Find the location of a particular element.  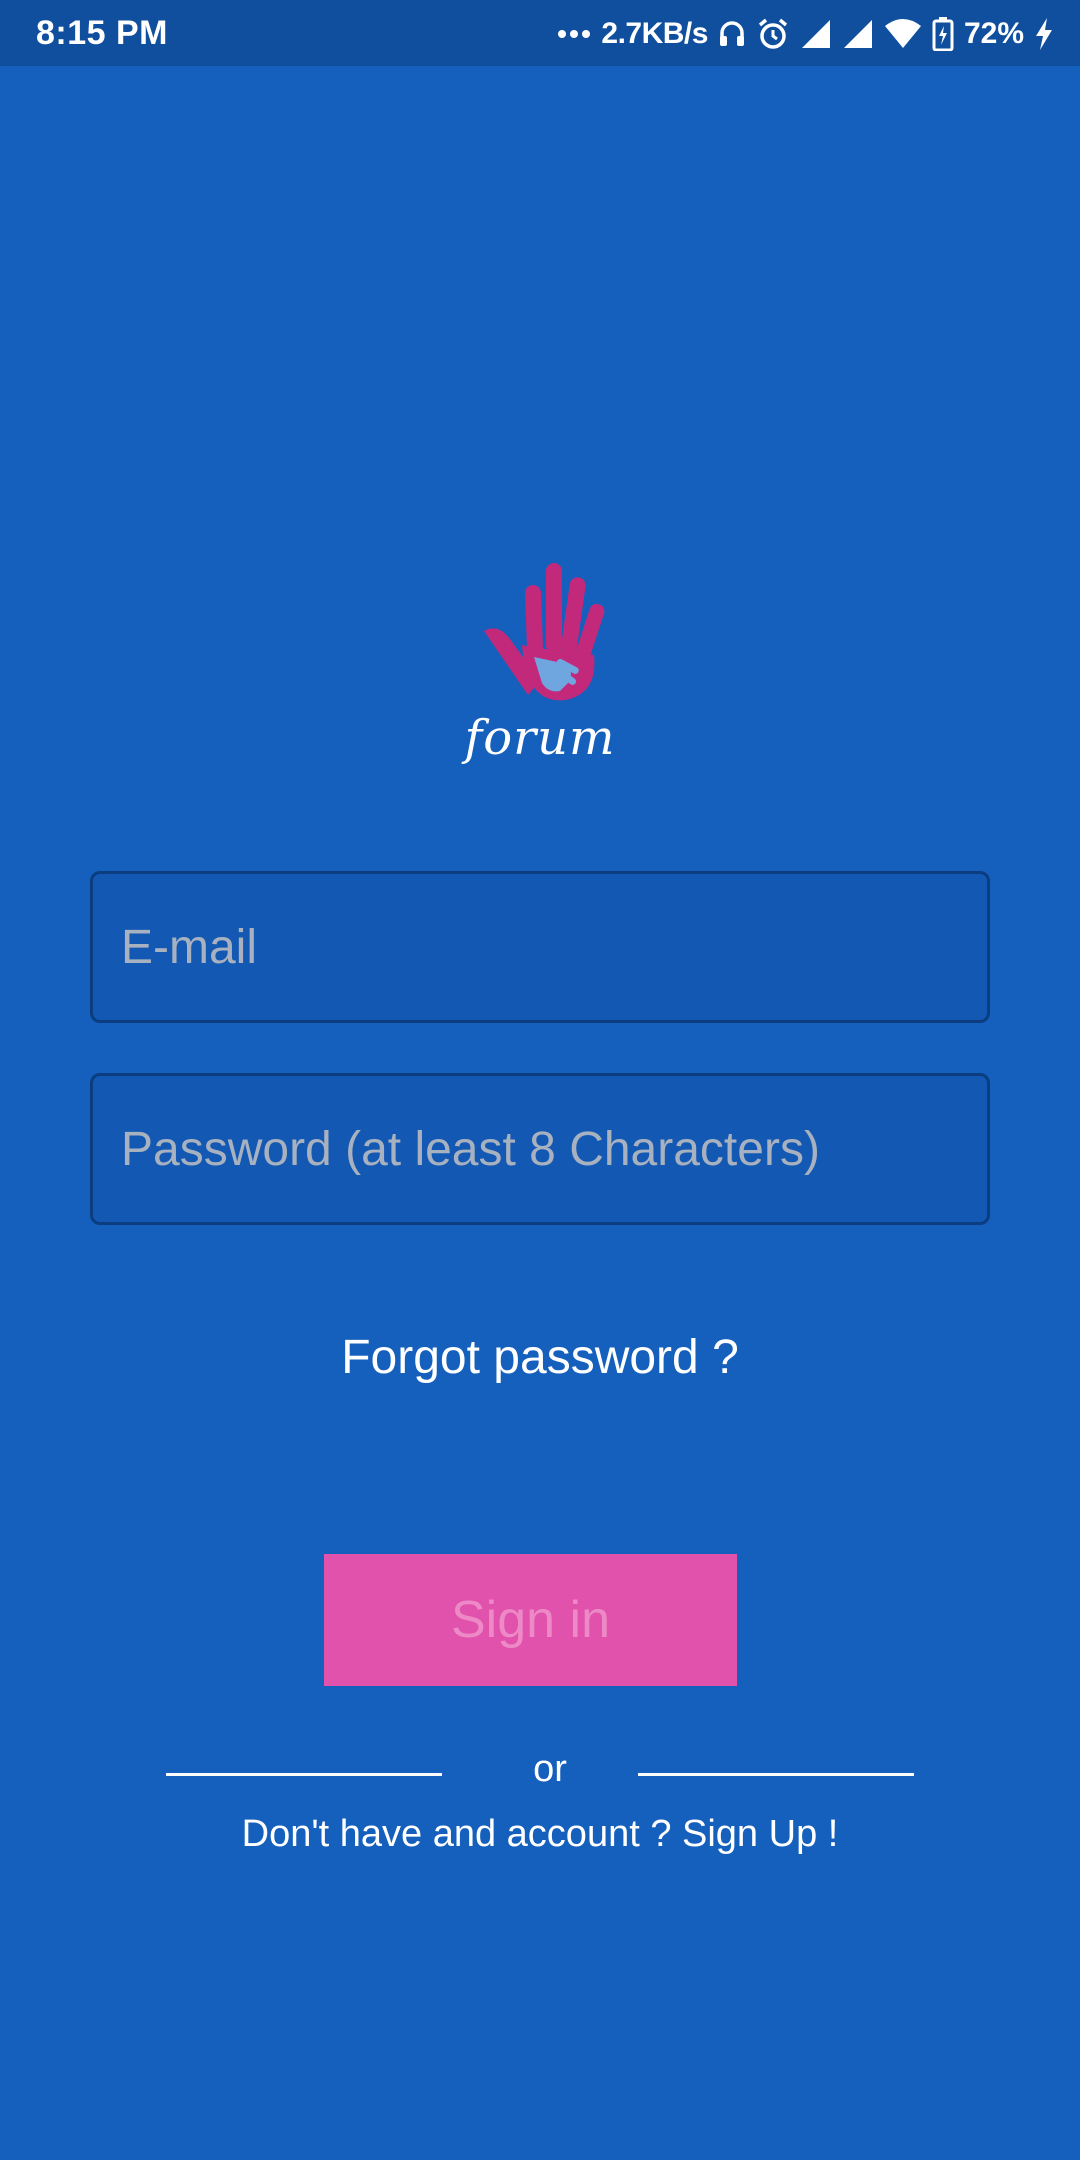

hand-logo-icon is located at coordinates (540, 635).